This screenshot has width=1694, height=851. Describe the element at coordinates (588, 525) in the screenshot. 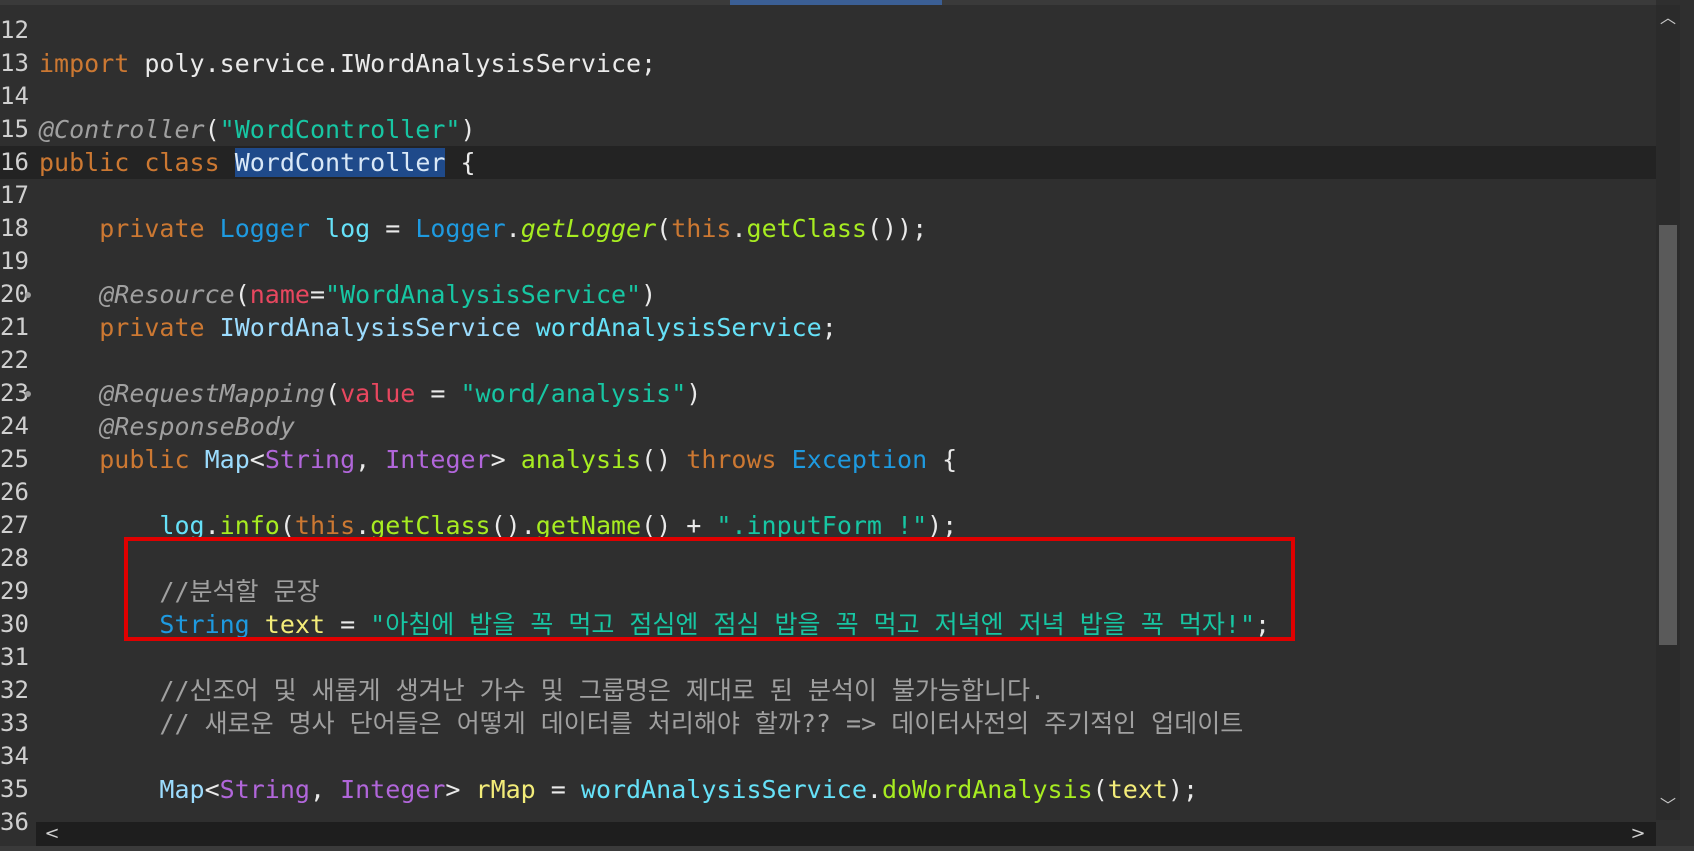

I see `code-token: getName` at that location.